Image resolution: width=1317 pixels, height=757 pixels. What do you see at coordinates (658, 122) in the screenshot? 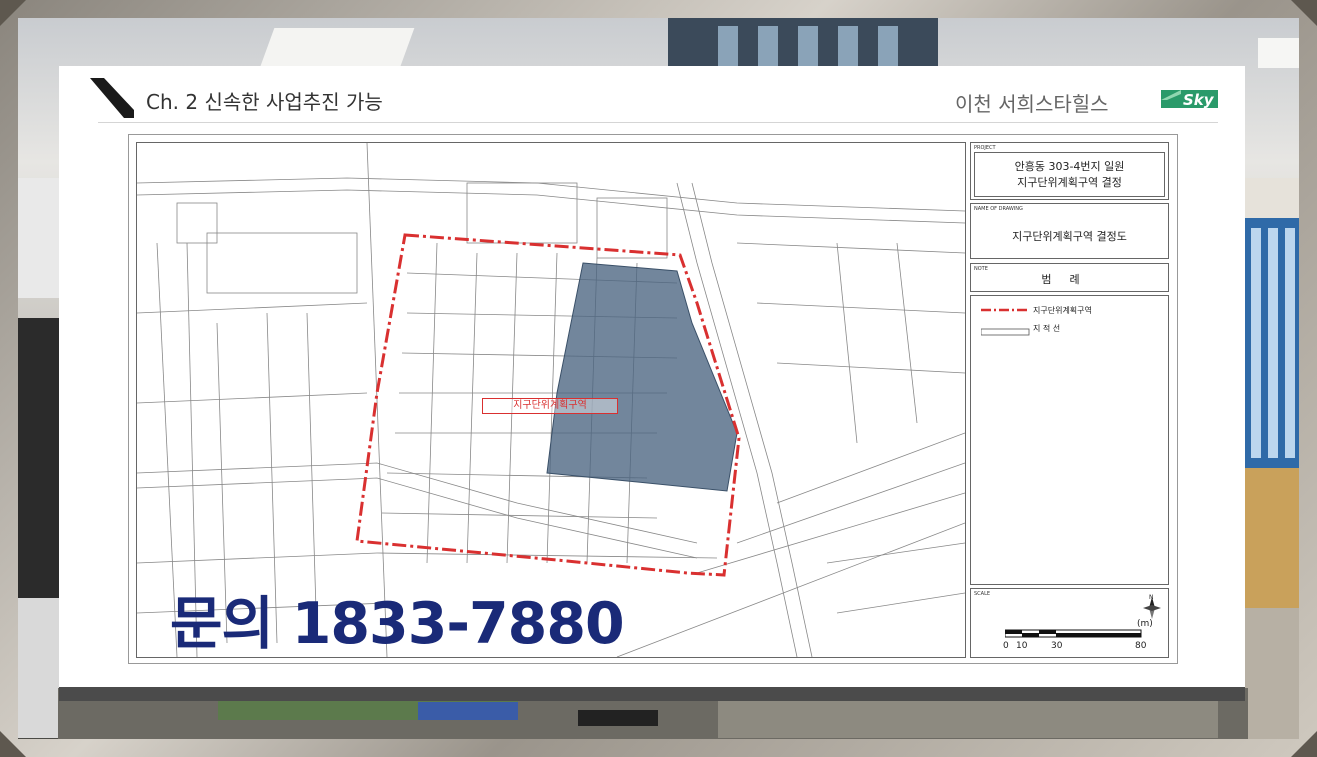
I see `title-divider` at bounding box center [658, 122].